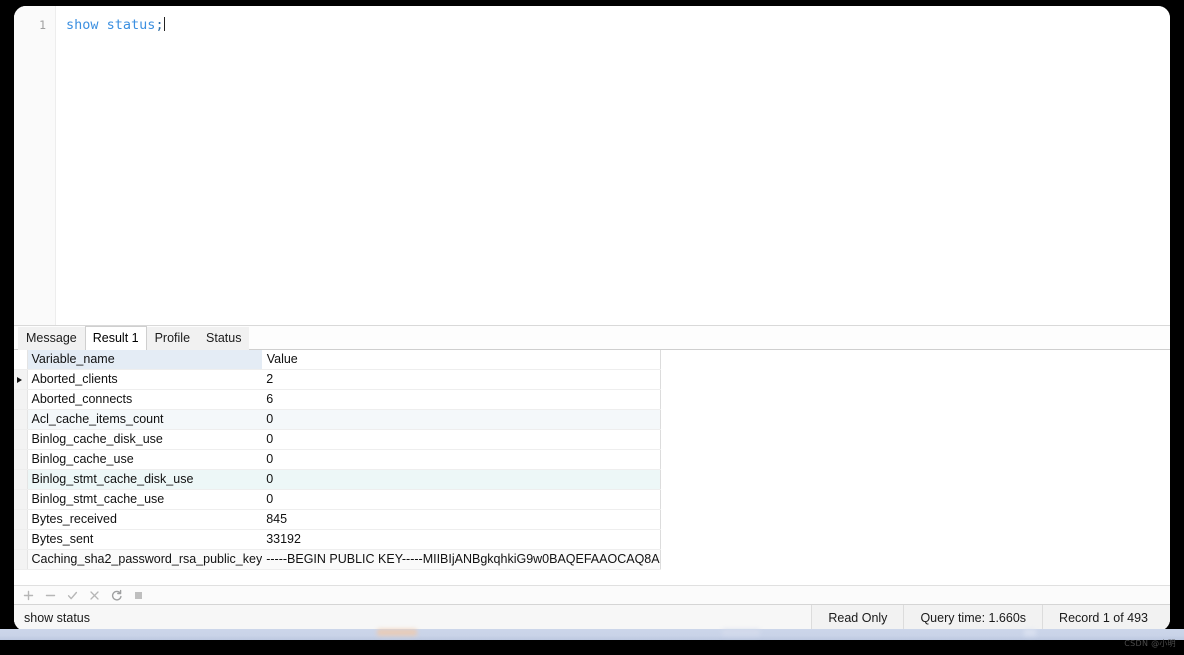 The image size is (1184, 655). Describe the element at coordinates (21, 360) in the screenshot. I see `row-marker-header` at that location.